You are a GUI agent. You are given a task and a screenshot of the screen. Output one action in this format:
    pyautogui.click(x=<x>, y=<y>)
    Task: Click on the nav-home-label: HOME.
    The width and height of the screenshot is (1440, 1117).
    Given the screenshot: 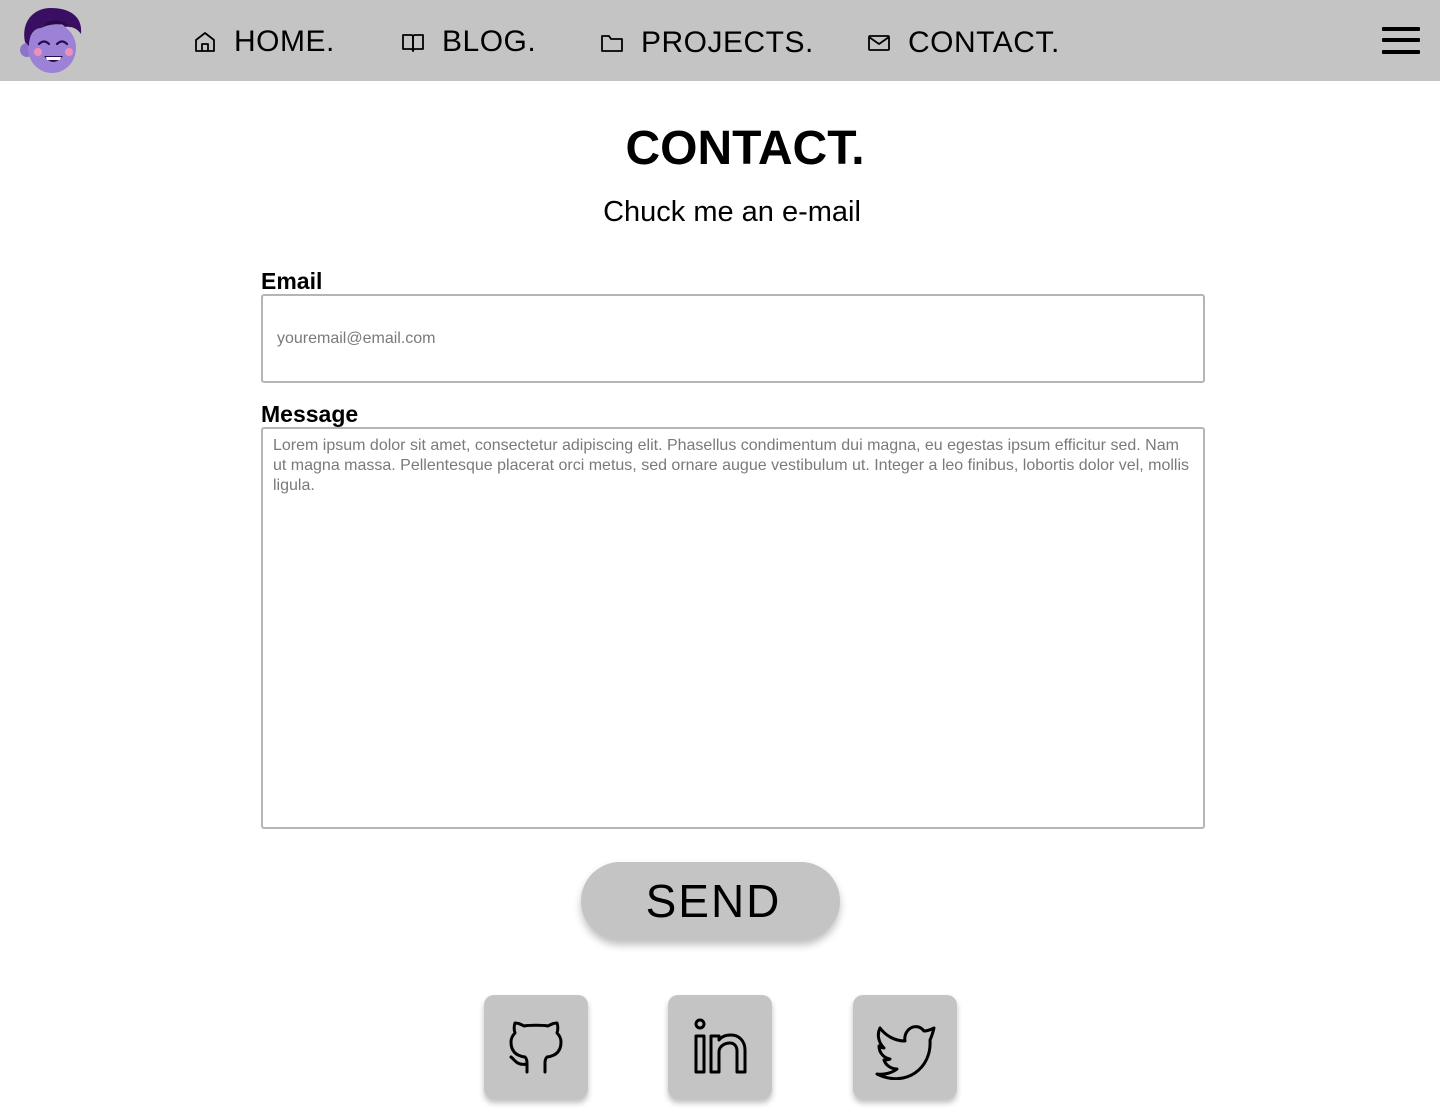 What is the action you would take?
    pyautogui.click(x=284, y=41)
    